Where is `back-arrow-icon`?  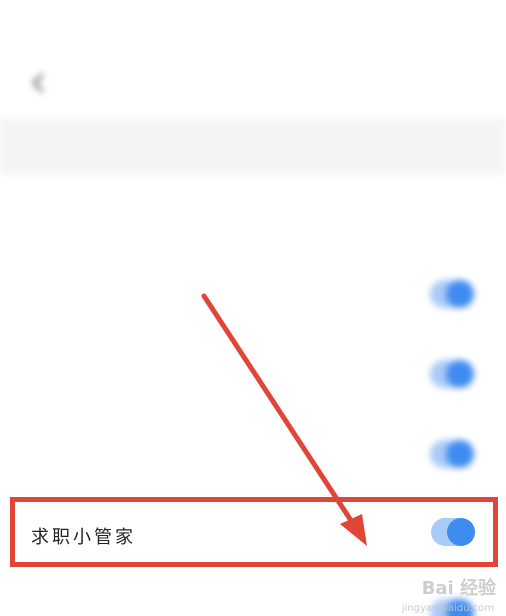 back-arrow-icon is located at coordinates (39, 83).